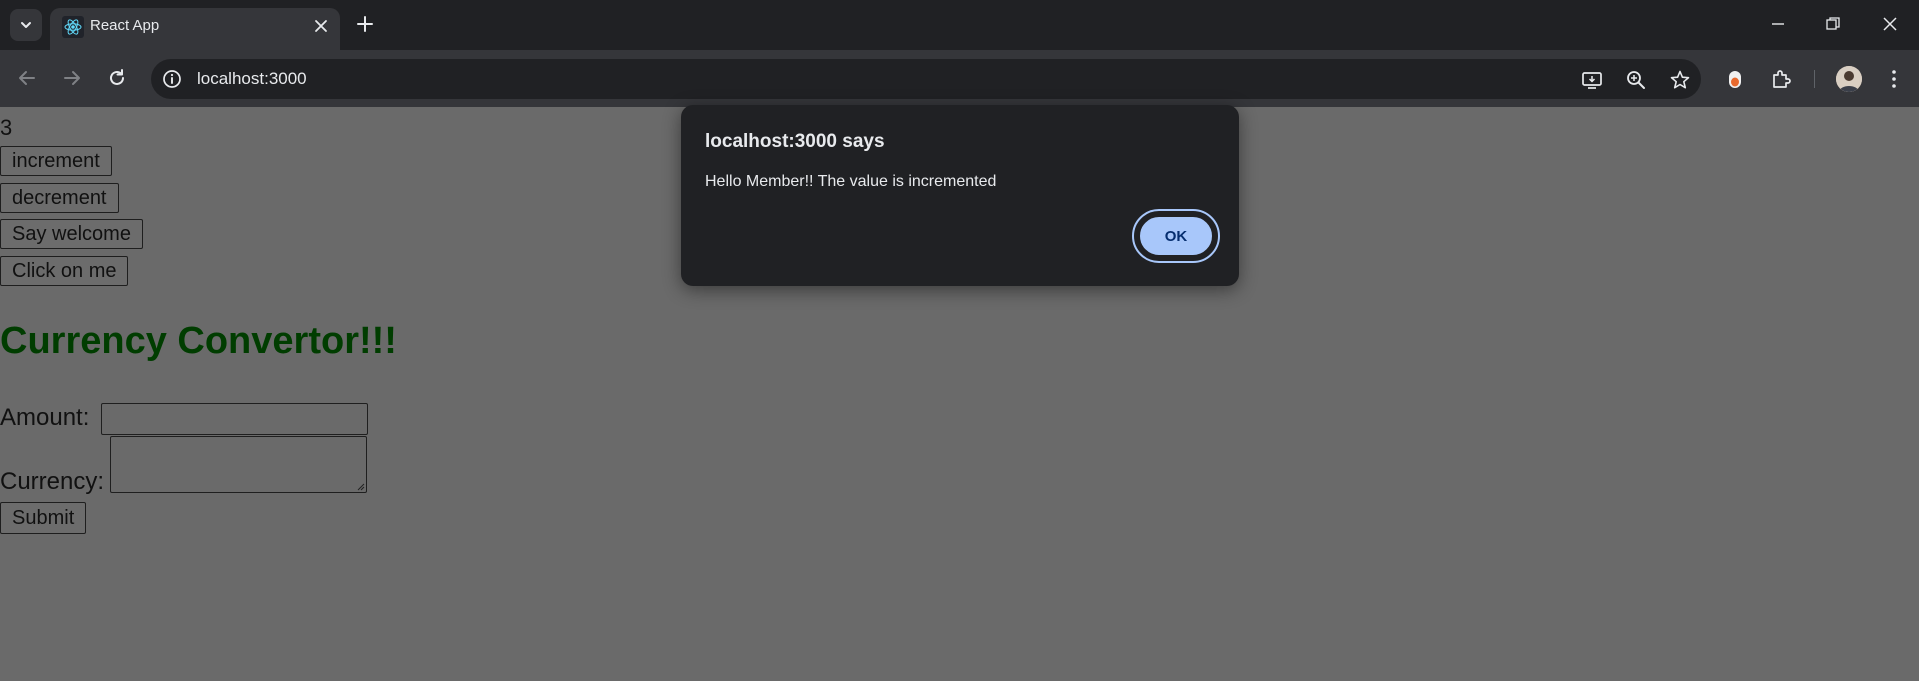 This screenshot has height=681, width=1919. What do you see at coordinates (1833, 24) in the screenshot?
I see `restore-icon` at bounding box center [1833, 24].